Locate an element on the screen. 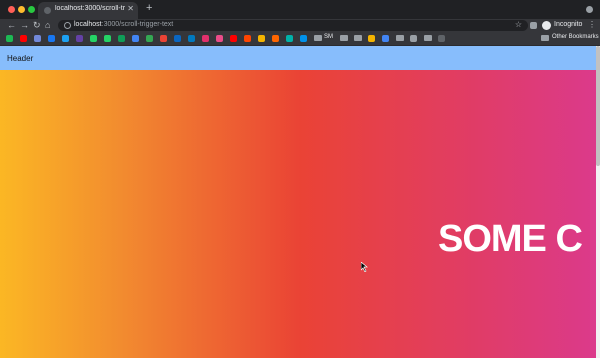  tab-title: localhost:3000/scroll-trigger-te is located at coordinates (90, 8).